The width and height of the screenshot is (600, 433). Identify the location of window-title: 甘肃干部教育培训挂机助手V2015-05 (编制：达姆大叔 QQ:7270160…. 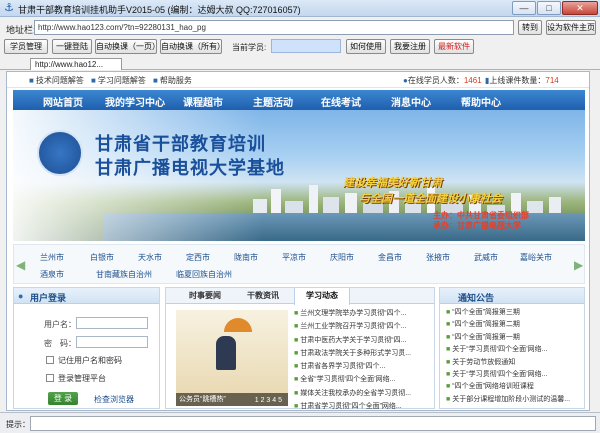
(159, 10).